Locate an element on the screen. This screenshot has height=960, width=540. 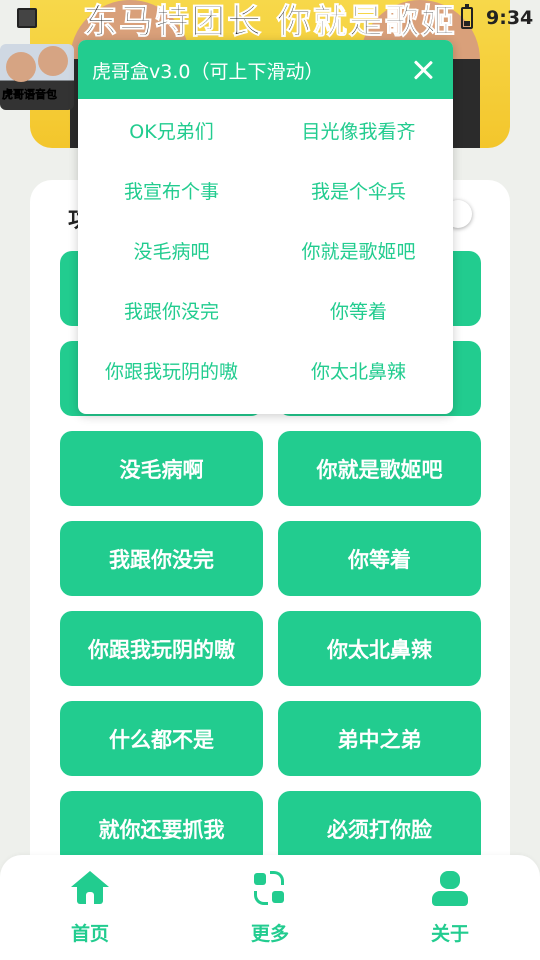
dialog-header: 虎哥盒v3.0（可上下滑动） is located at coordinates (265, 69).